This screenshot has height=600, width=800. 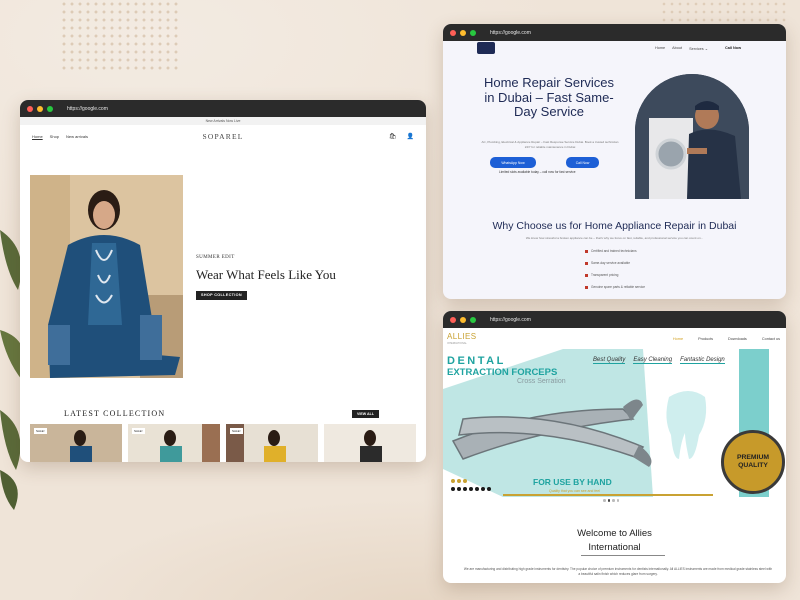 I want to click on site-logo, so click(x=486, y=48).